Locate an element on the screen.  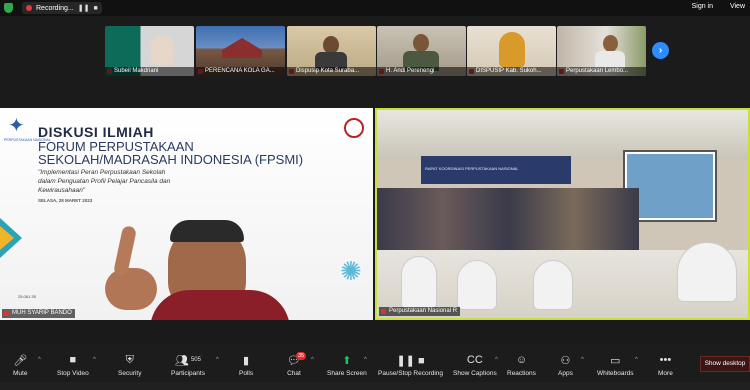
chat-label: Chat is located at coordinates (294, 373).